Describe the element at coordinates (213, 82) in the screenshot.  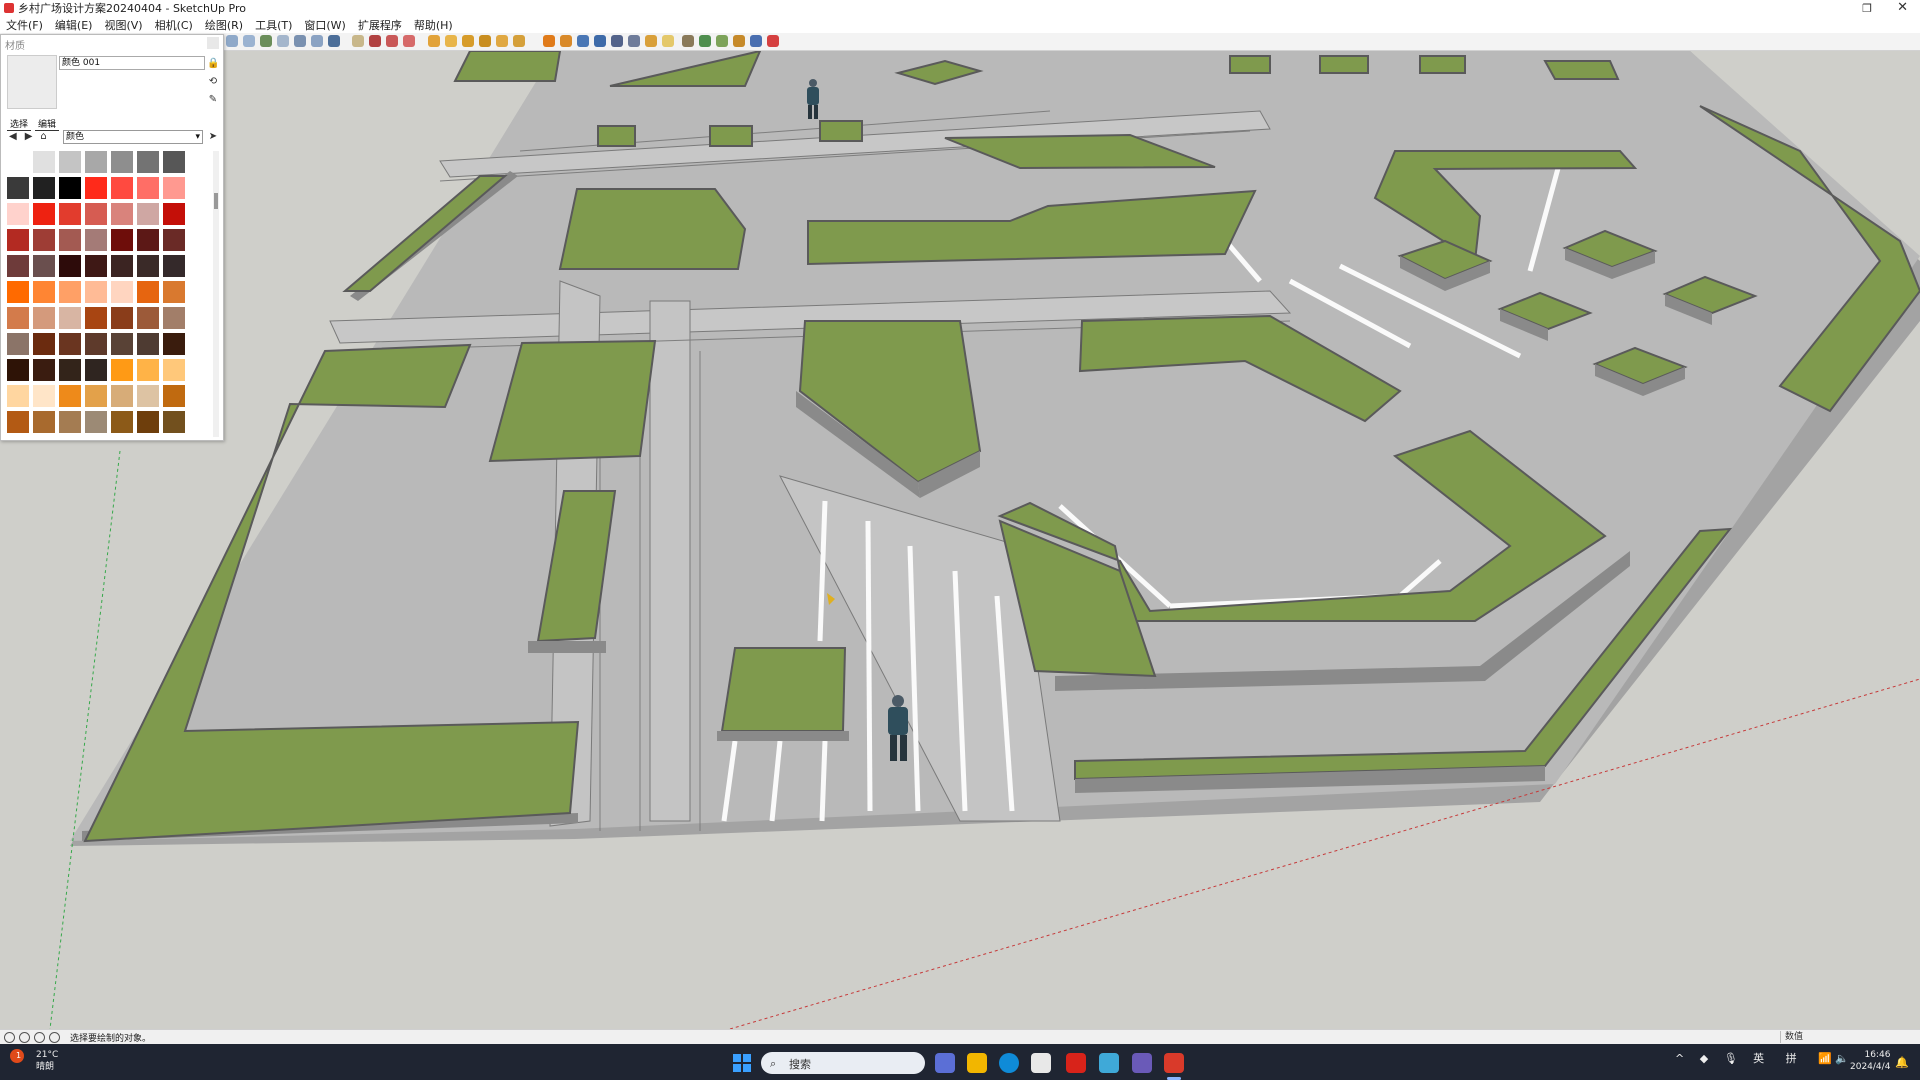
I see `reset-icon: ⟲` at that location.